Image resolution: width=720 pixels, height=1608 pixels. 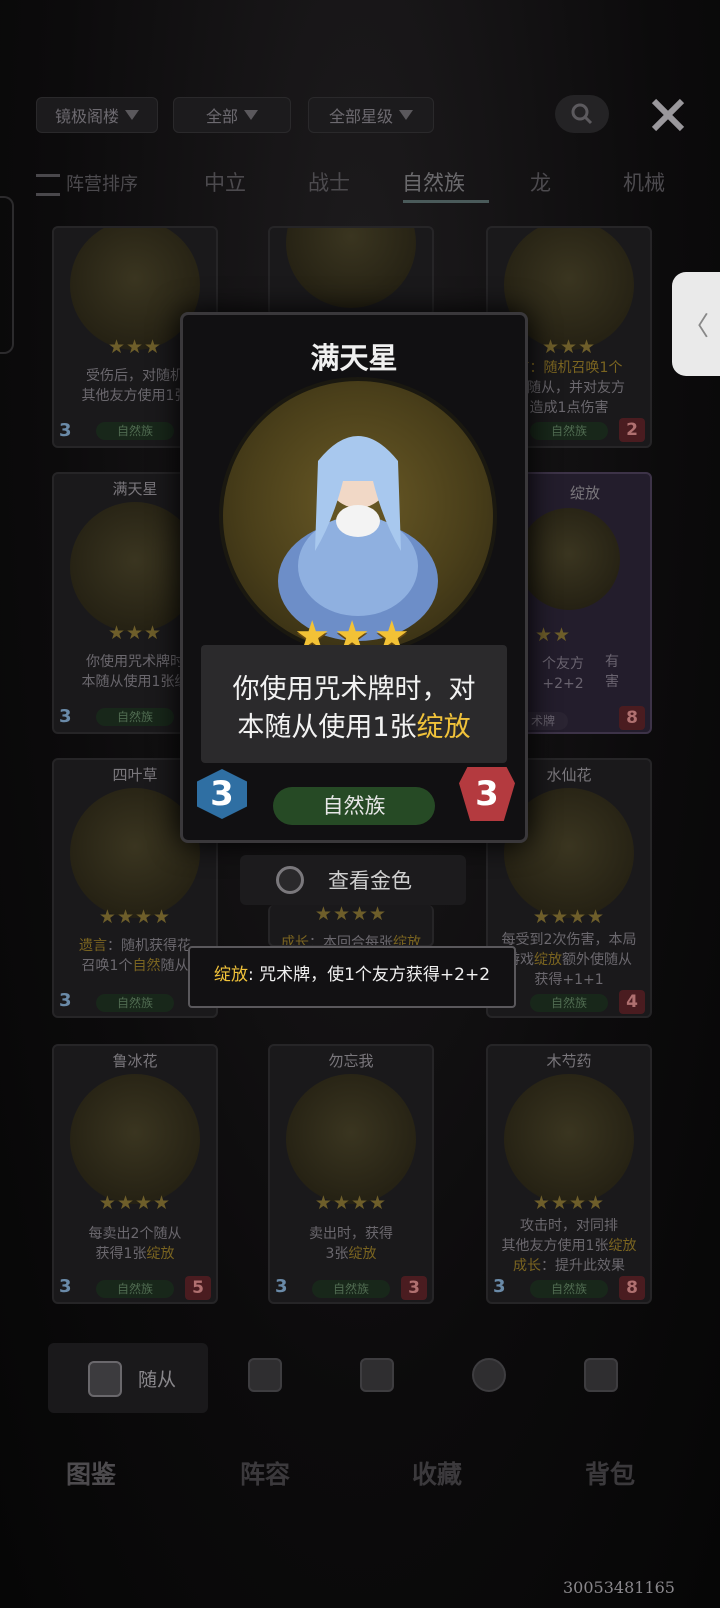 What do you see at coordinates (351, 1244) in the screenshot?
I see `card-description: 卖出时，获得 3张绽放` at bounding box center [351, 1244].